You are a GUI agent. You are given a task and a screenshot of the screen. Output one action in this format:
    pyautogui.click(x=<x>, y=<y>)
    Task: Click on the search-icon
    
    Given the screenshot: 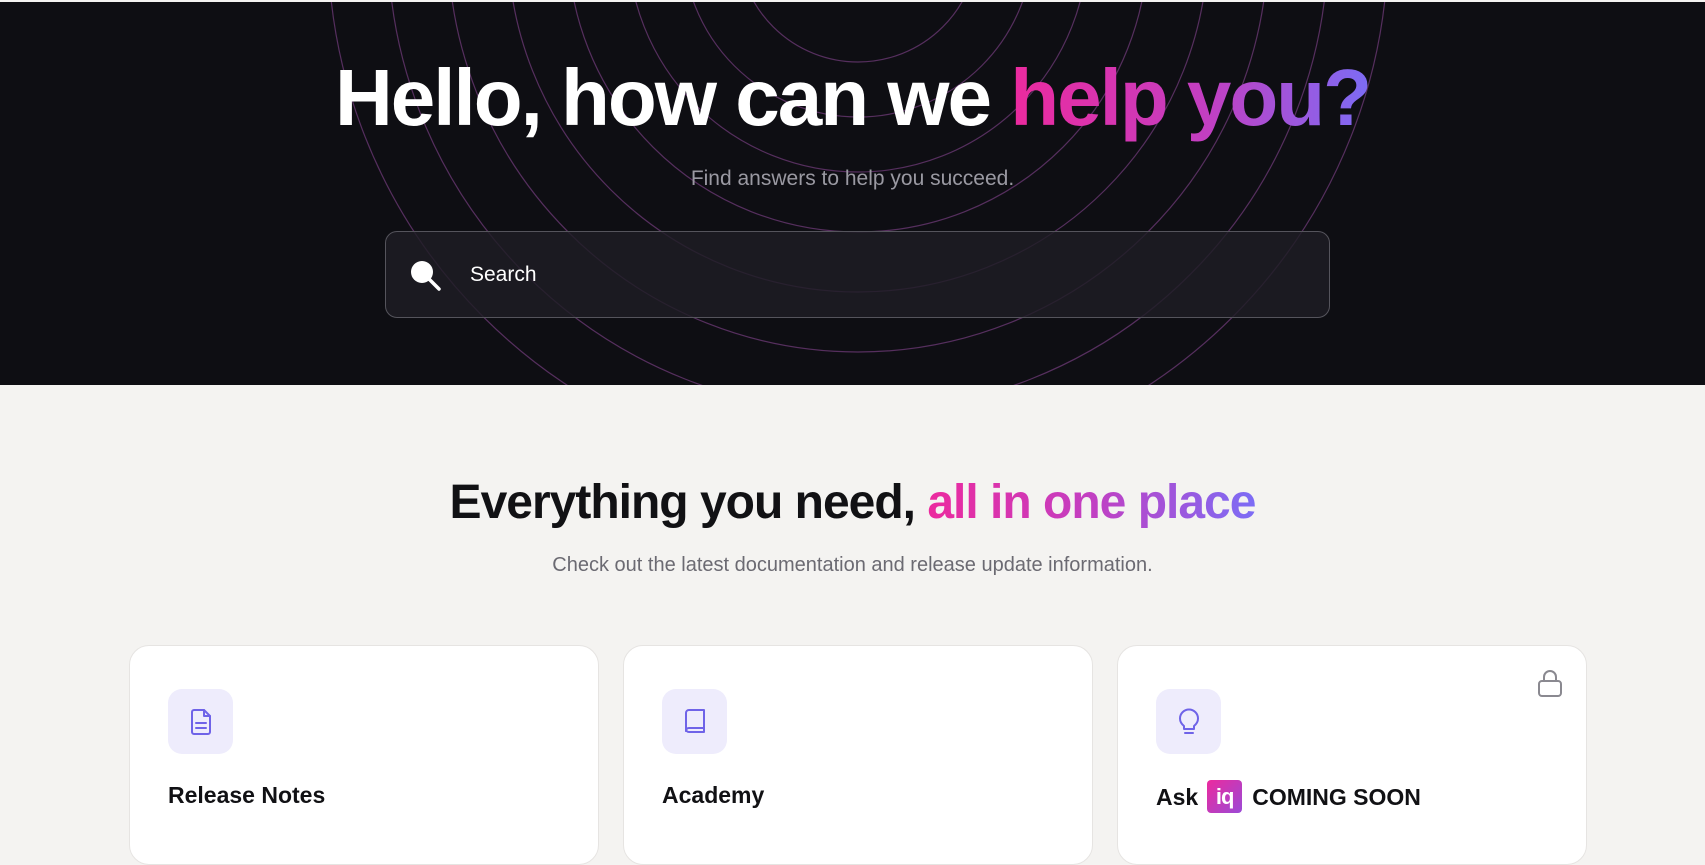 What is the action you would take?
    pyautogui.click(x=426, y=276)
    